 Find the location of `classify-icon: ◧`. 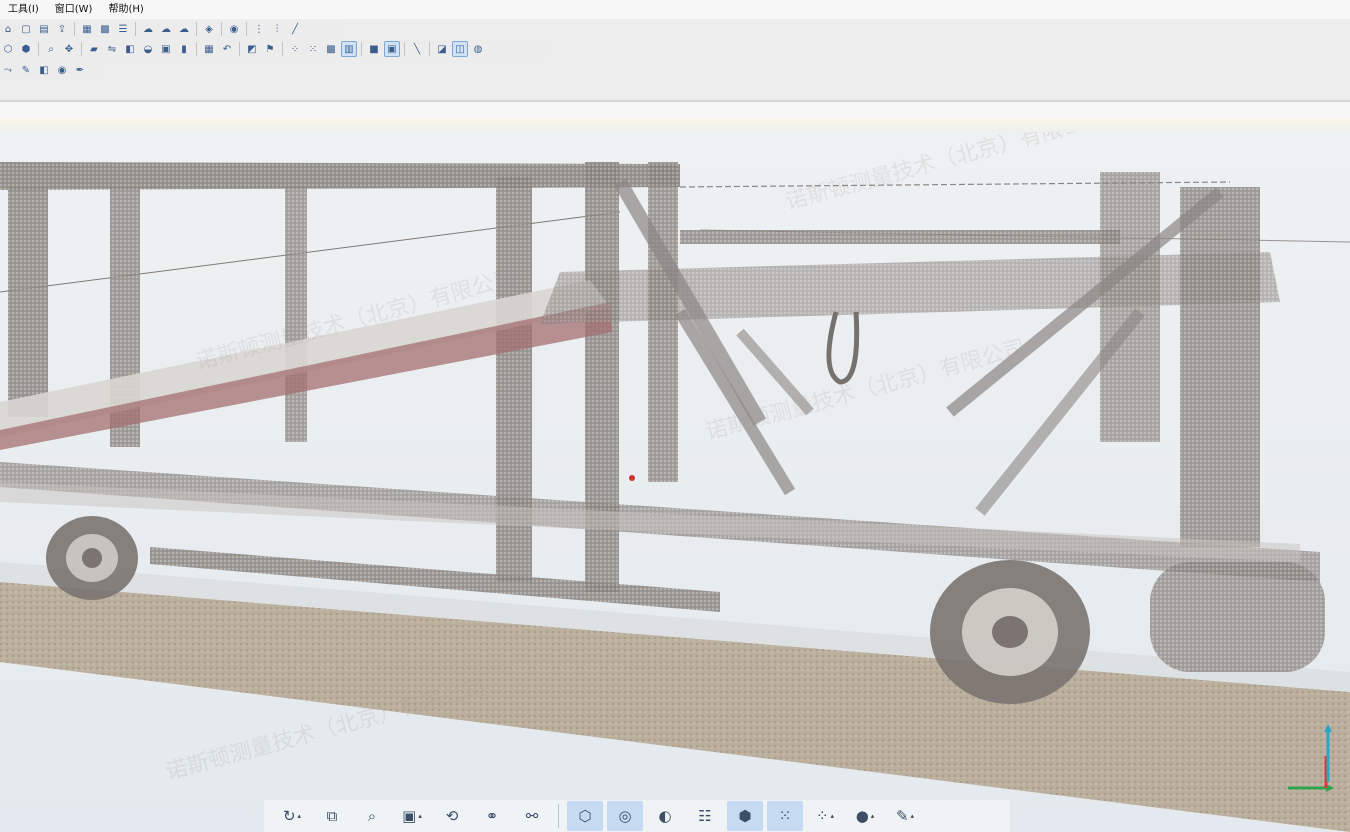

classify-icon: ◧ is located at coordinates (130, 49).